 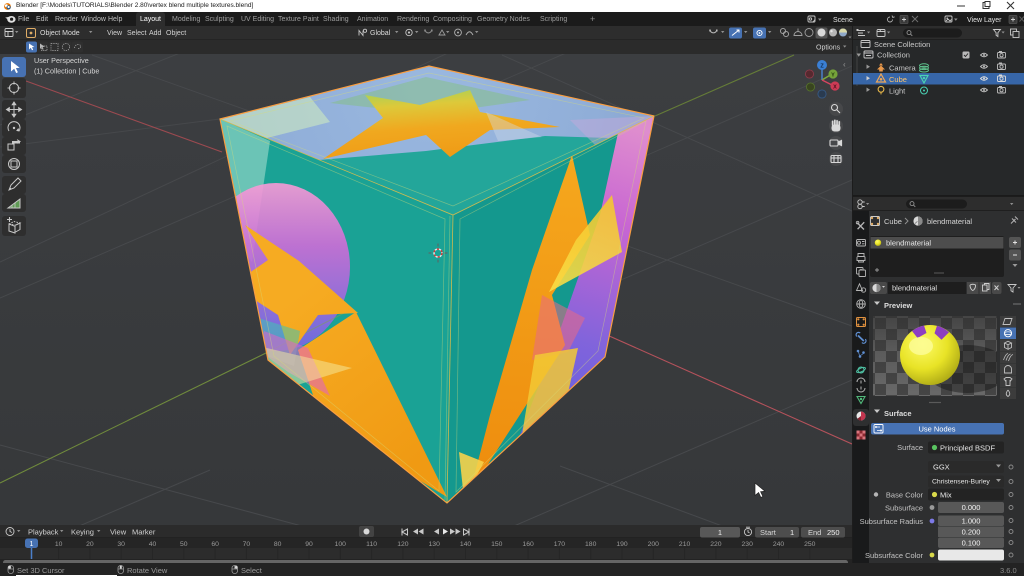 What do you see at coordinates (371, 544) in the screenshot?
I see `svg-text: 110` at bounding box center [371, 544].